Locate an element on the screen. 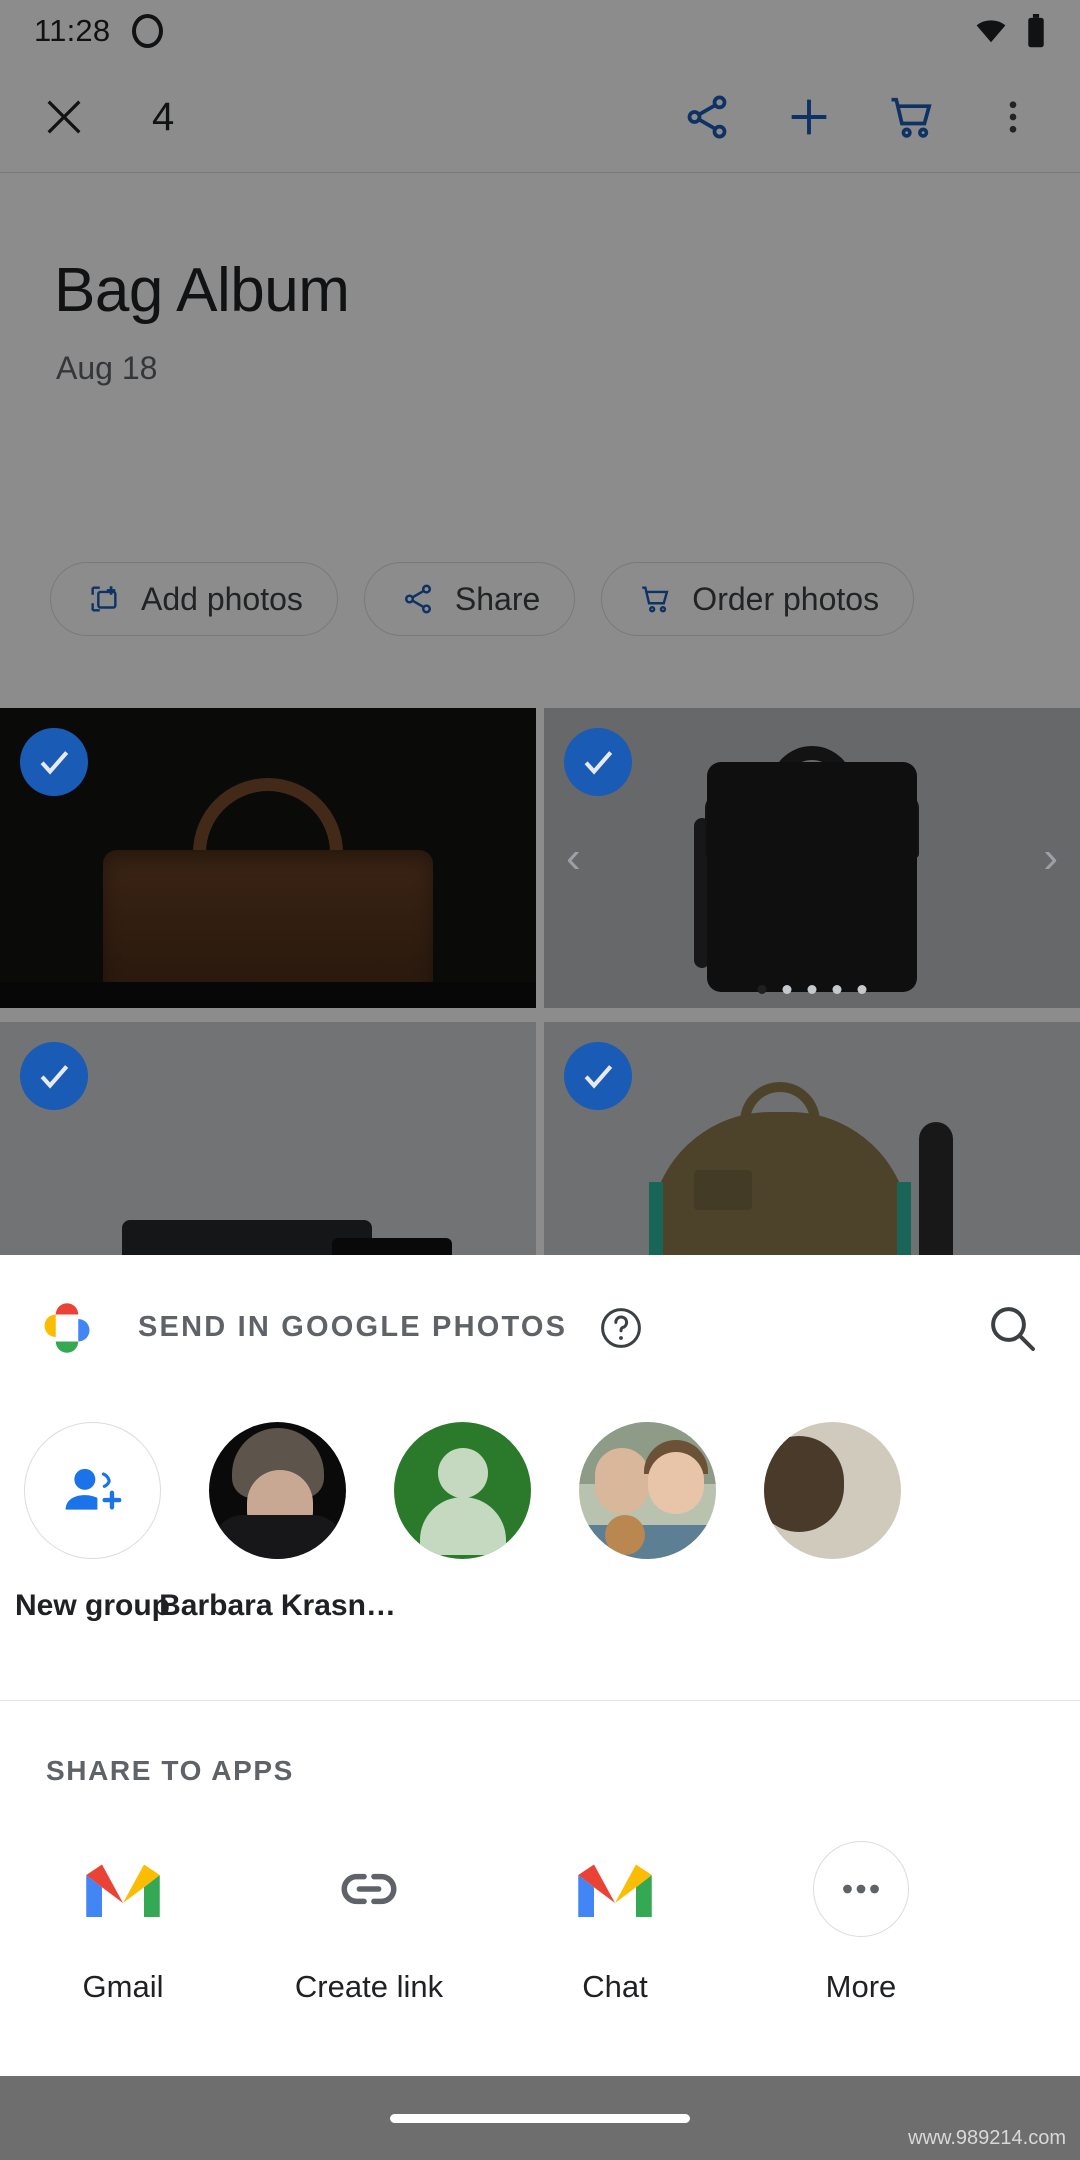  carousel-prev-icon: ‹ is located at coordinates (573, 858).